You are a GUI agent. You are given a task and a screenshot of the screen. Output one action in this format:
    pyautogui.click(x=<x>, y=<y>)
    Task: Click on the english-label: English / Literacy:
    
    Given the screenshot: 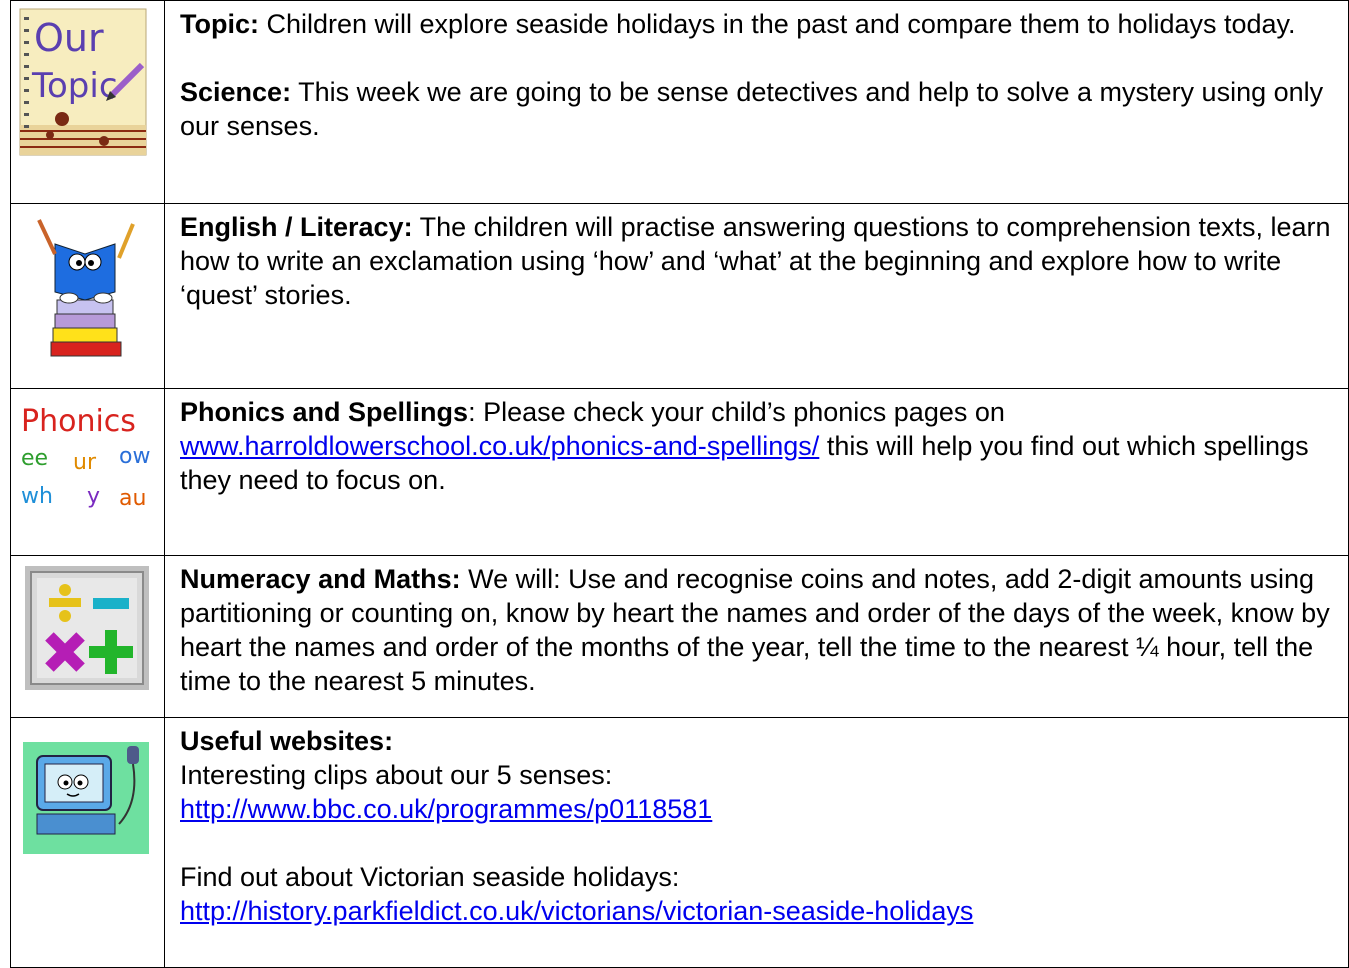 What is the action you would take?
    pyautogui.click(x=296, y=227)
    